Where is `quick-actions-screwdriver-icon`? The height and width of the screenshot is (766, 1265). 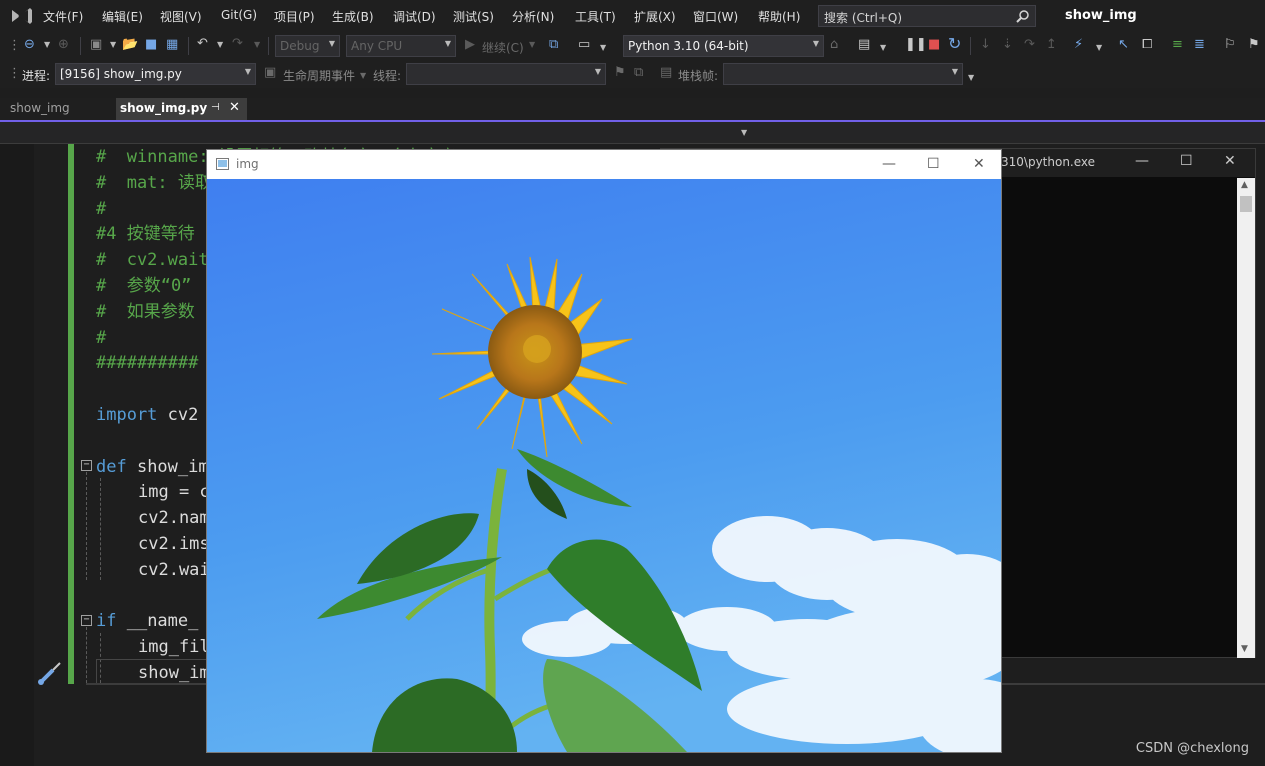
quick-actions-screwdriver-icon is located at coordinates (49, 674).